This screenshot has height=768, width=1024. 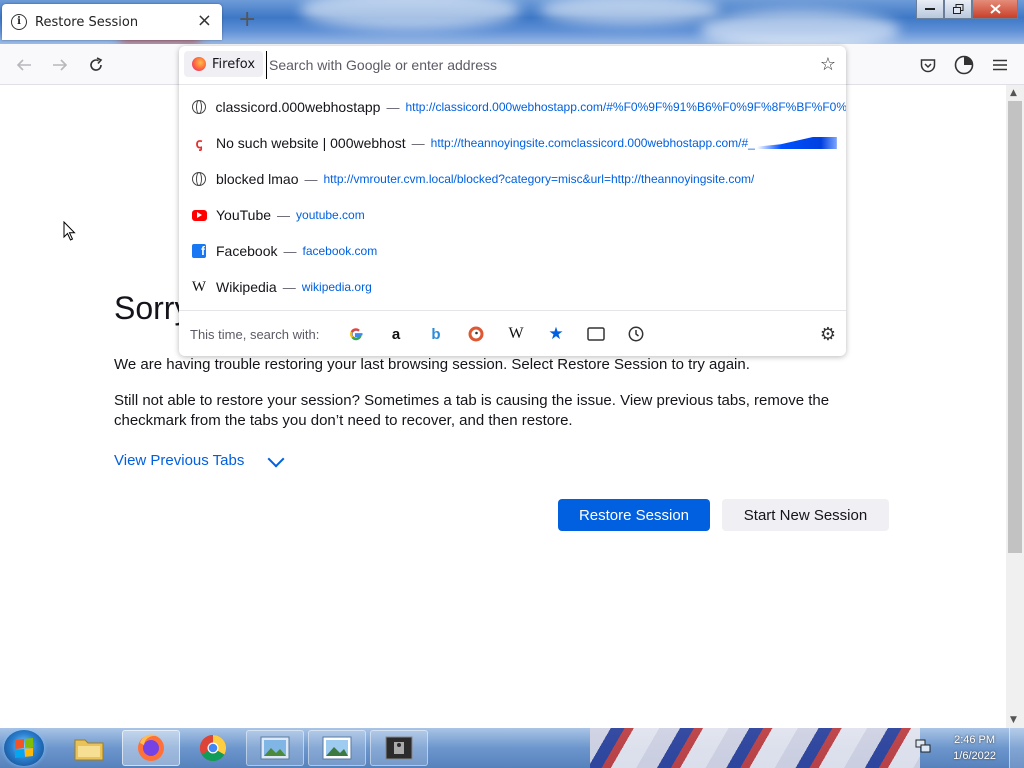 I want to click on mouse-cursor-icon, so click(x=69, y=231).